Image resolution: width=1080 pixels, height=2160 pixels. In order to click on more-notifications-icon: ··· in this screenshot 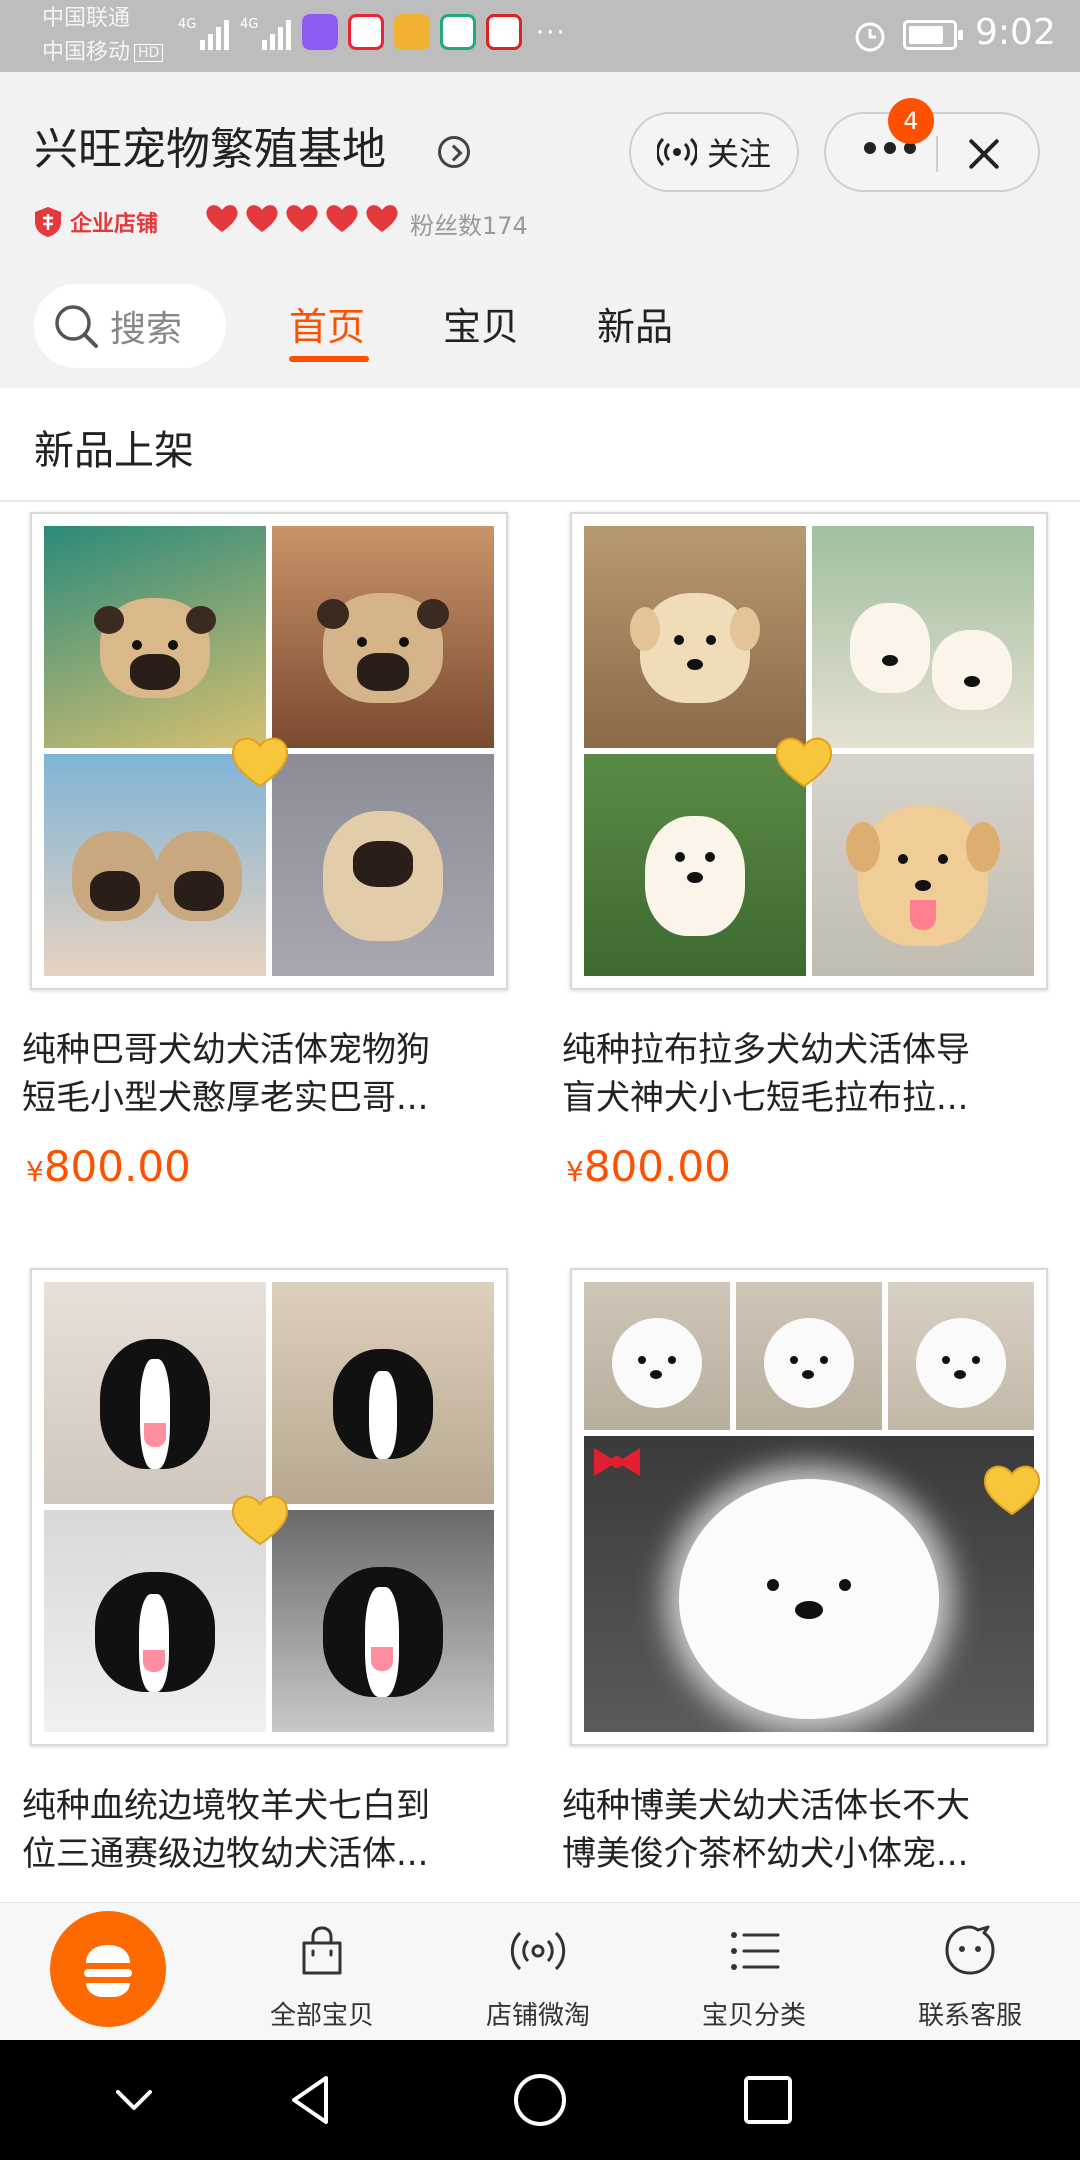, I will do `click(551, 33)`.